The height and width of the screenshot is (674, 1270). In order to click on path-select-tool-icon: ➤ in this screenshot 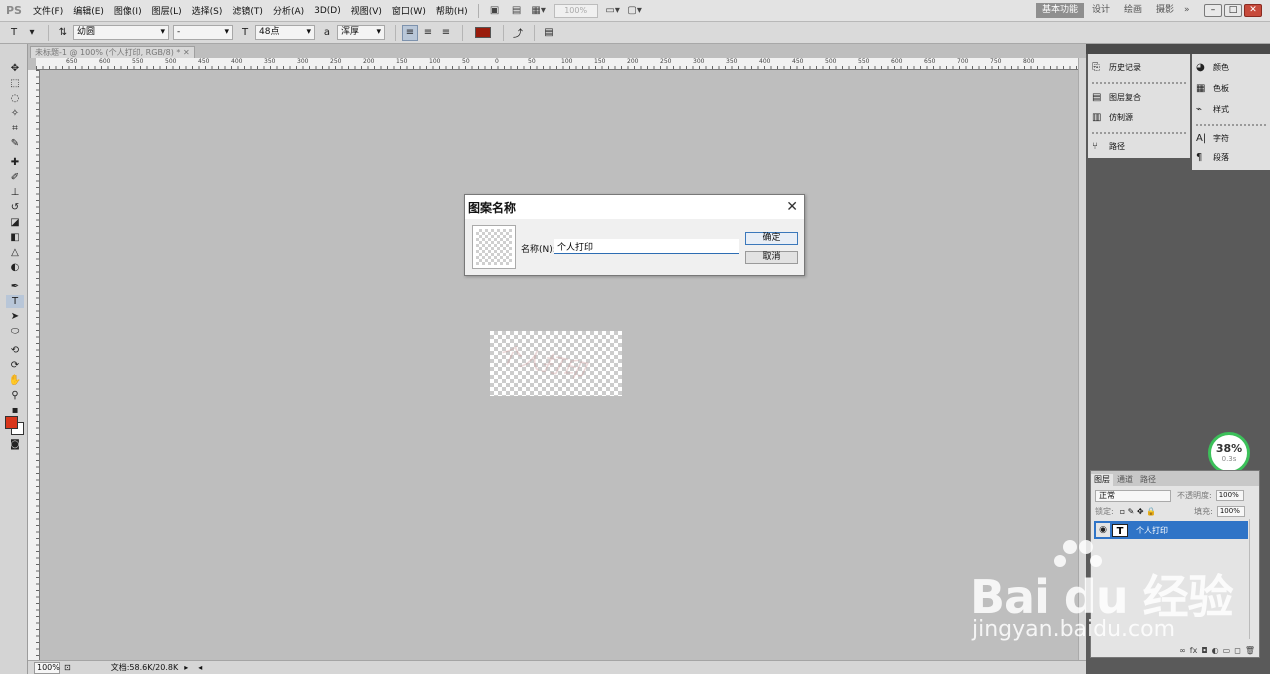, I will do `click(15, 316)`.